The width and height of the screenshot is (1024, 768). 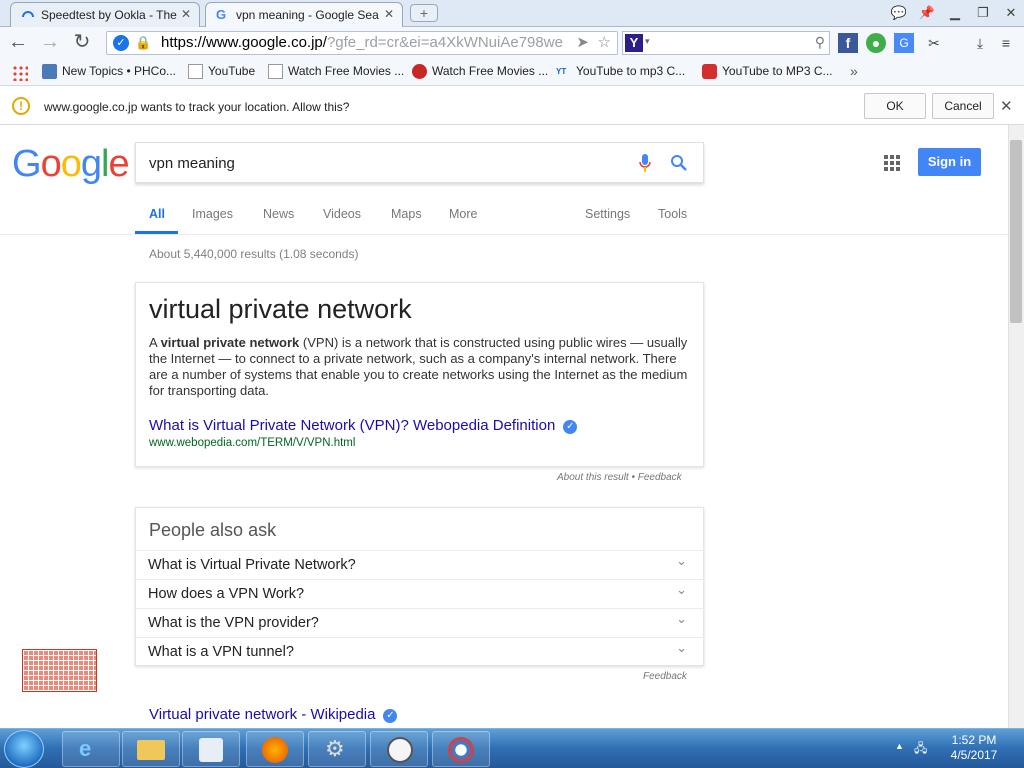 I want to click on paa-question: What is Virtual Private Network? ⌄, so click(x=419, y=564).